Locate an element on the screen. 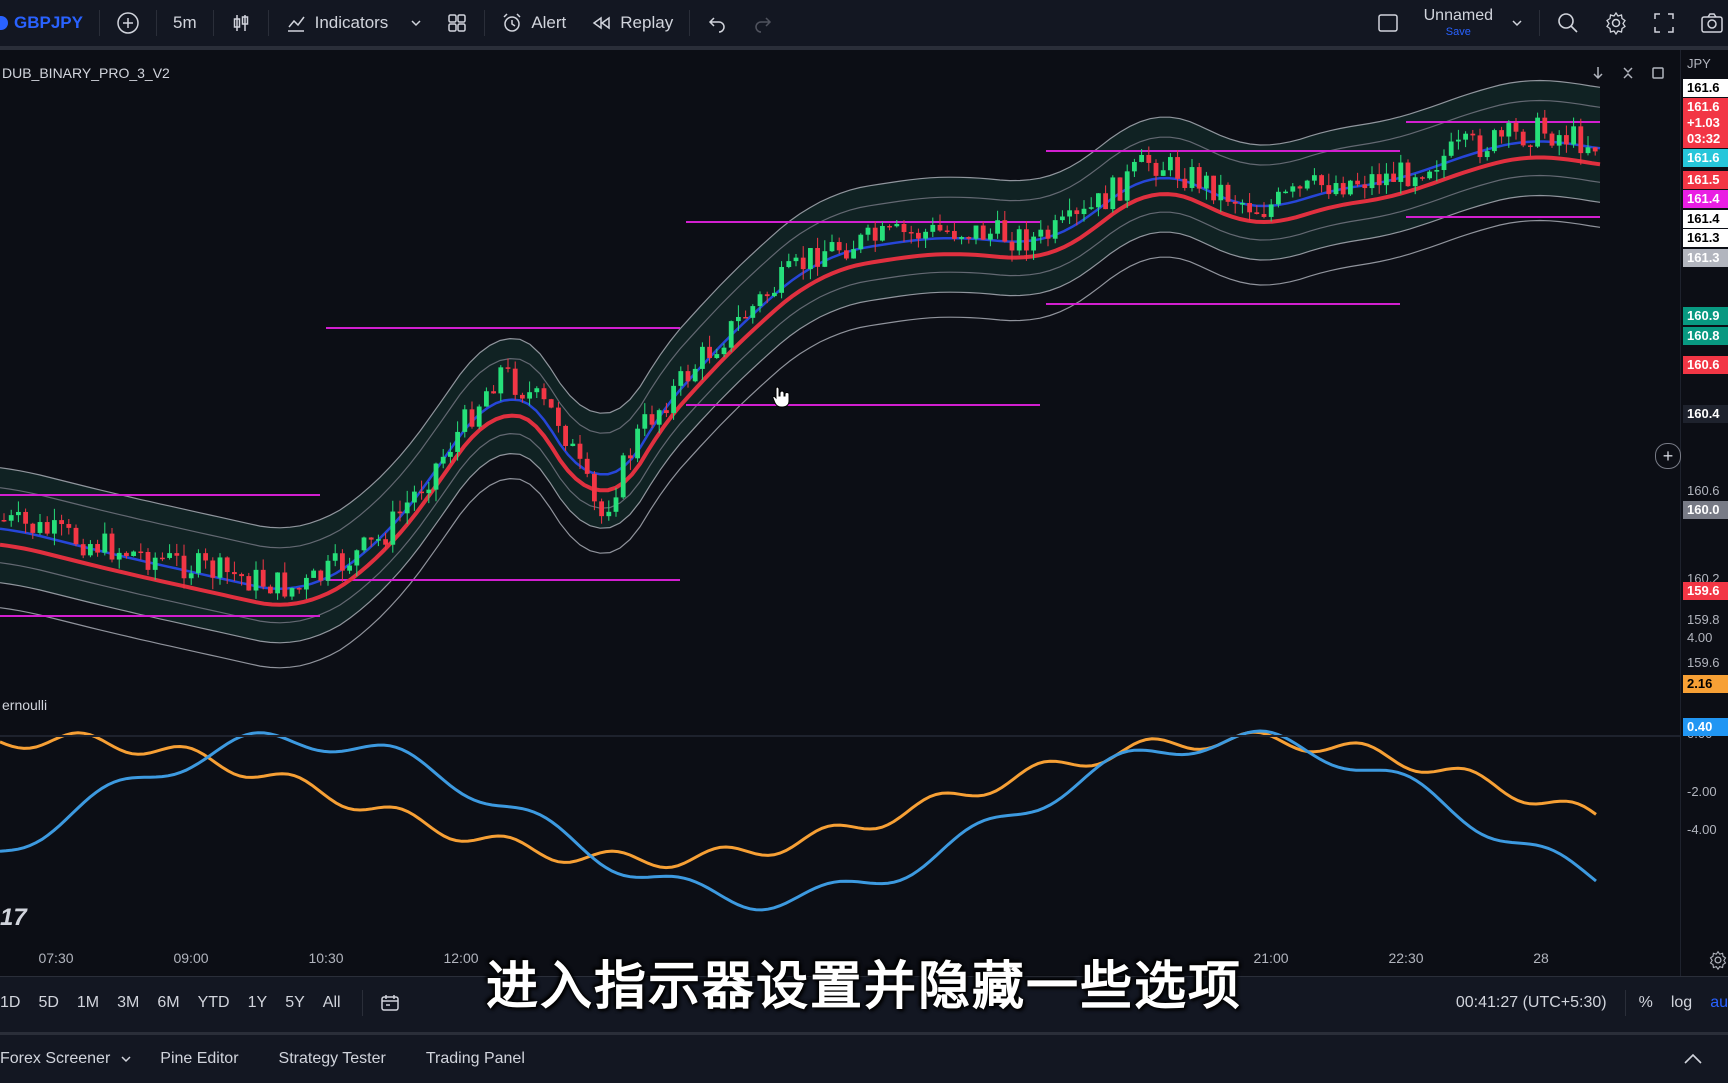  fullscreen-button is located at coordinates (1664, 23).